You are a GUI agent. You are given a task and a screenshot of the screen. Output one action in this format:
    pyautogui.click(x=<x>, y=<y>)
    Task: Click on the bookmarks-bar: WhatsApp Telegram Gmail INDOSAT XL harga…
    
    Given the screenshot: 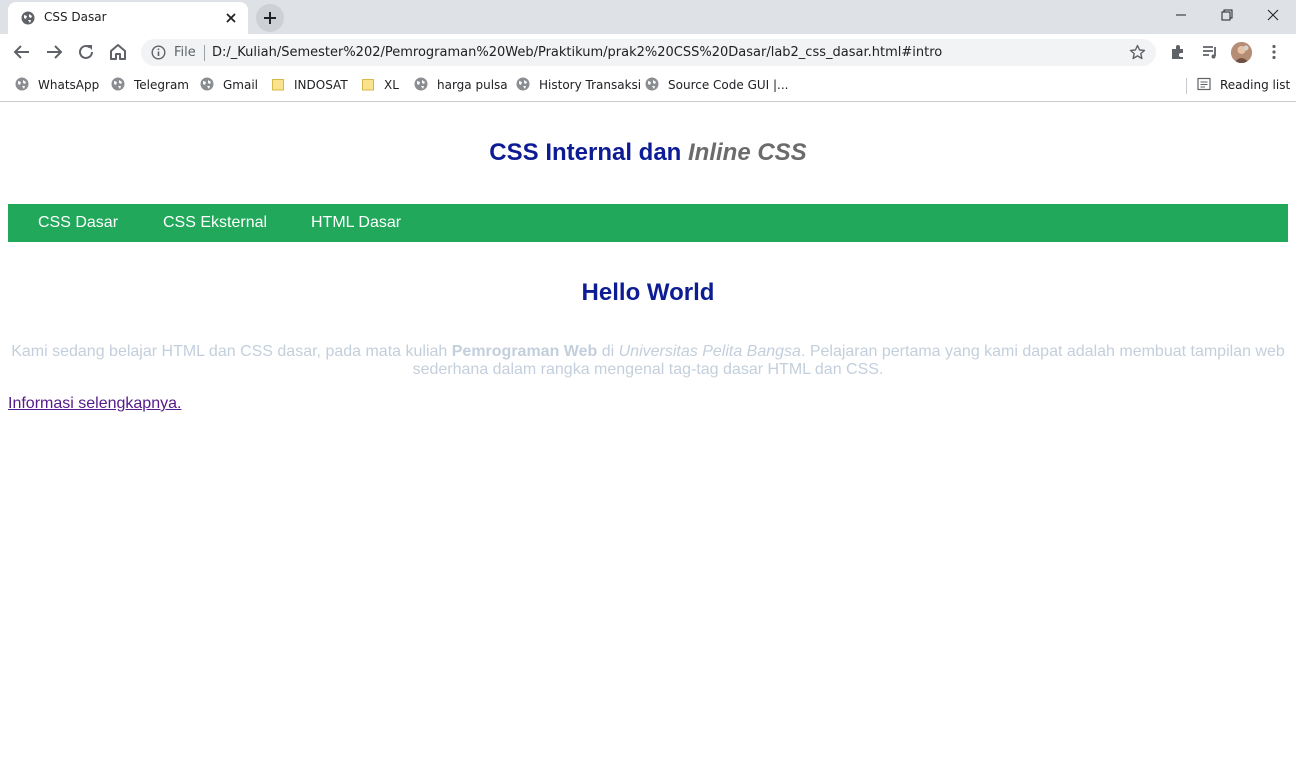 What is the action you would take?
    pyautogui.click(x=648, y=86)
    